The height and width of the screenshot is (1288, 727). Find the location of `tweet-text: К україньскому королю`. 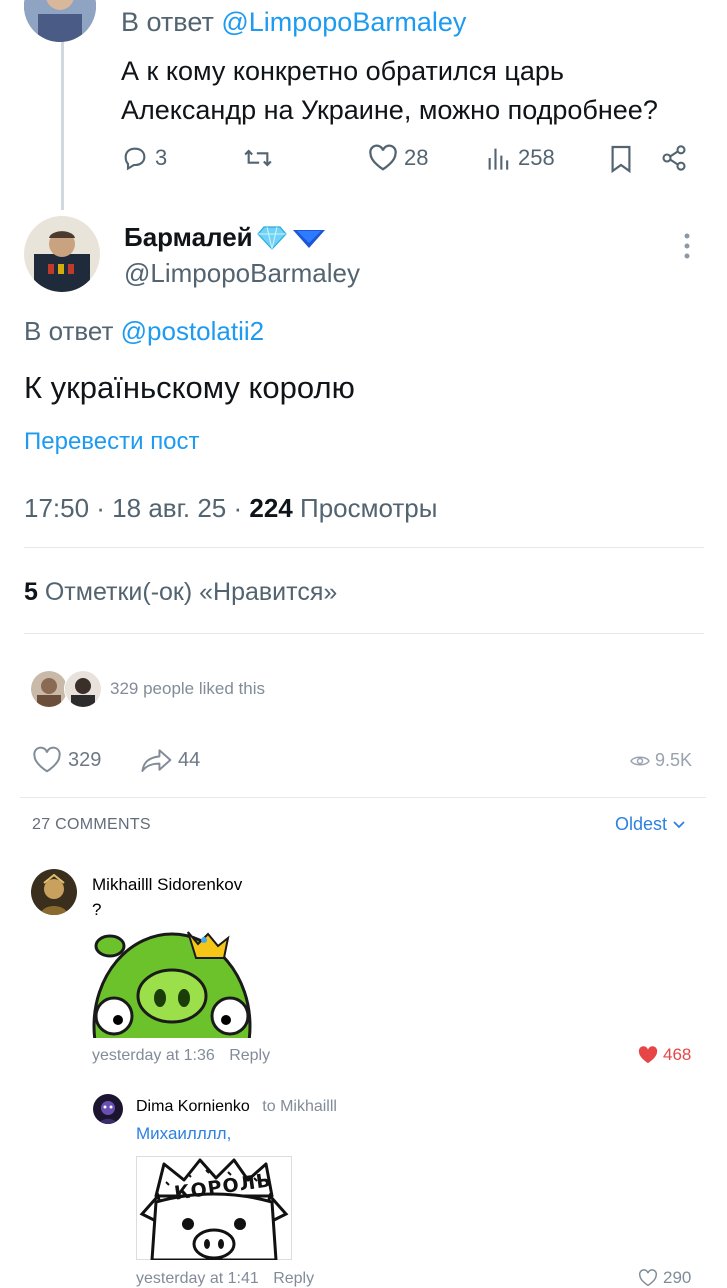

tweet-text: К україньскому королю is located at coordinates (189, 387).